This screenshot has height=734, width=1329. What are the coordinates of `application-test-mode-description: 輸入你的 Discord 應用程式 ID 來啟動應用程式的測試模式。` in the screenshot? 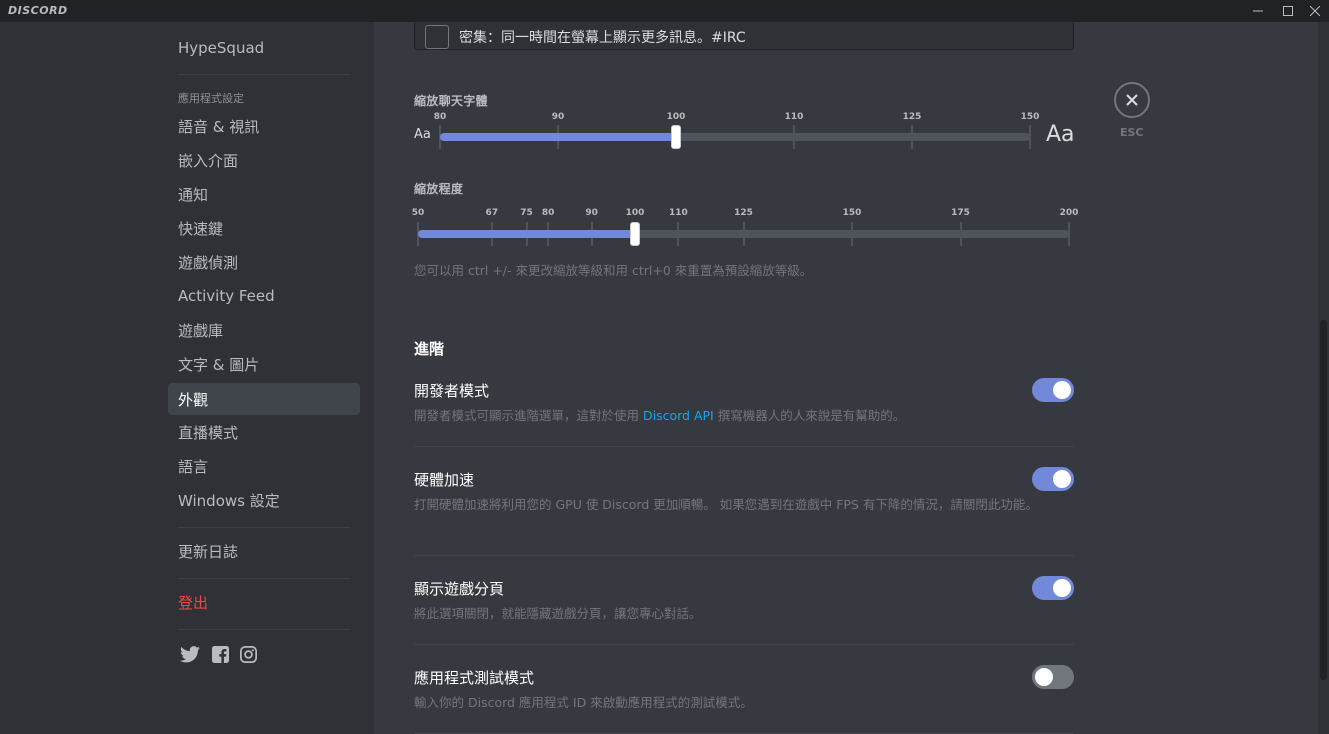 It's located at (583, 702).